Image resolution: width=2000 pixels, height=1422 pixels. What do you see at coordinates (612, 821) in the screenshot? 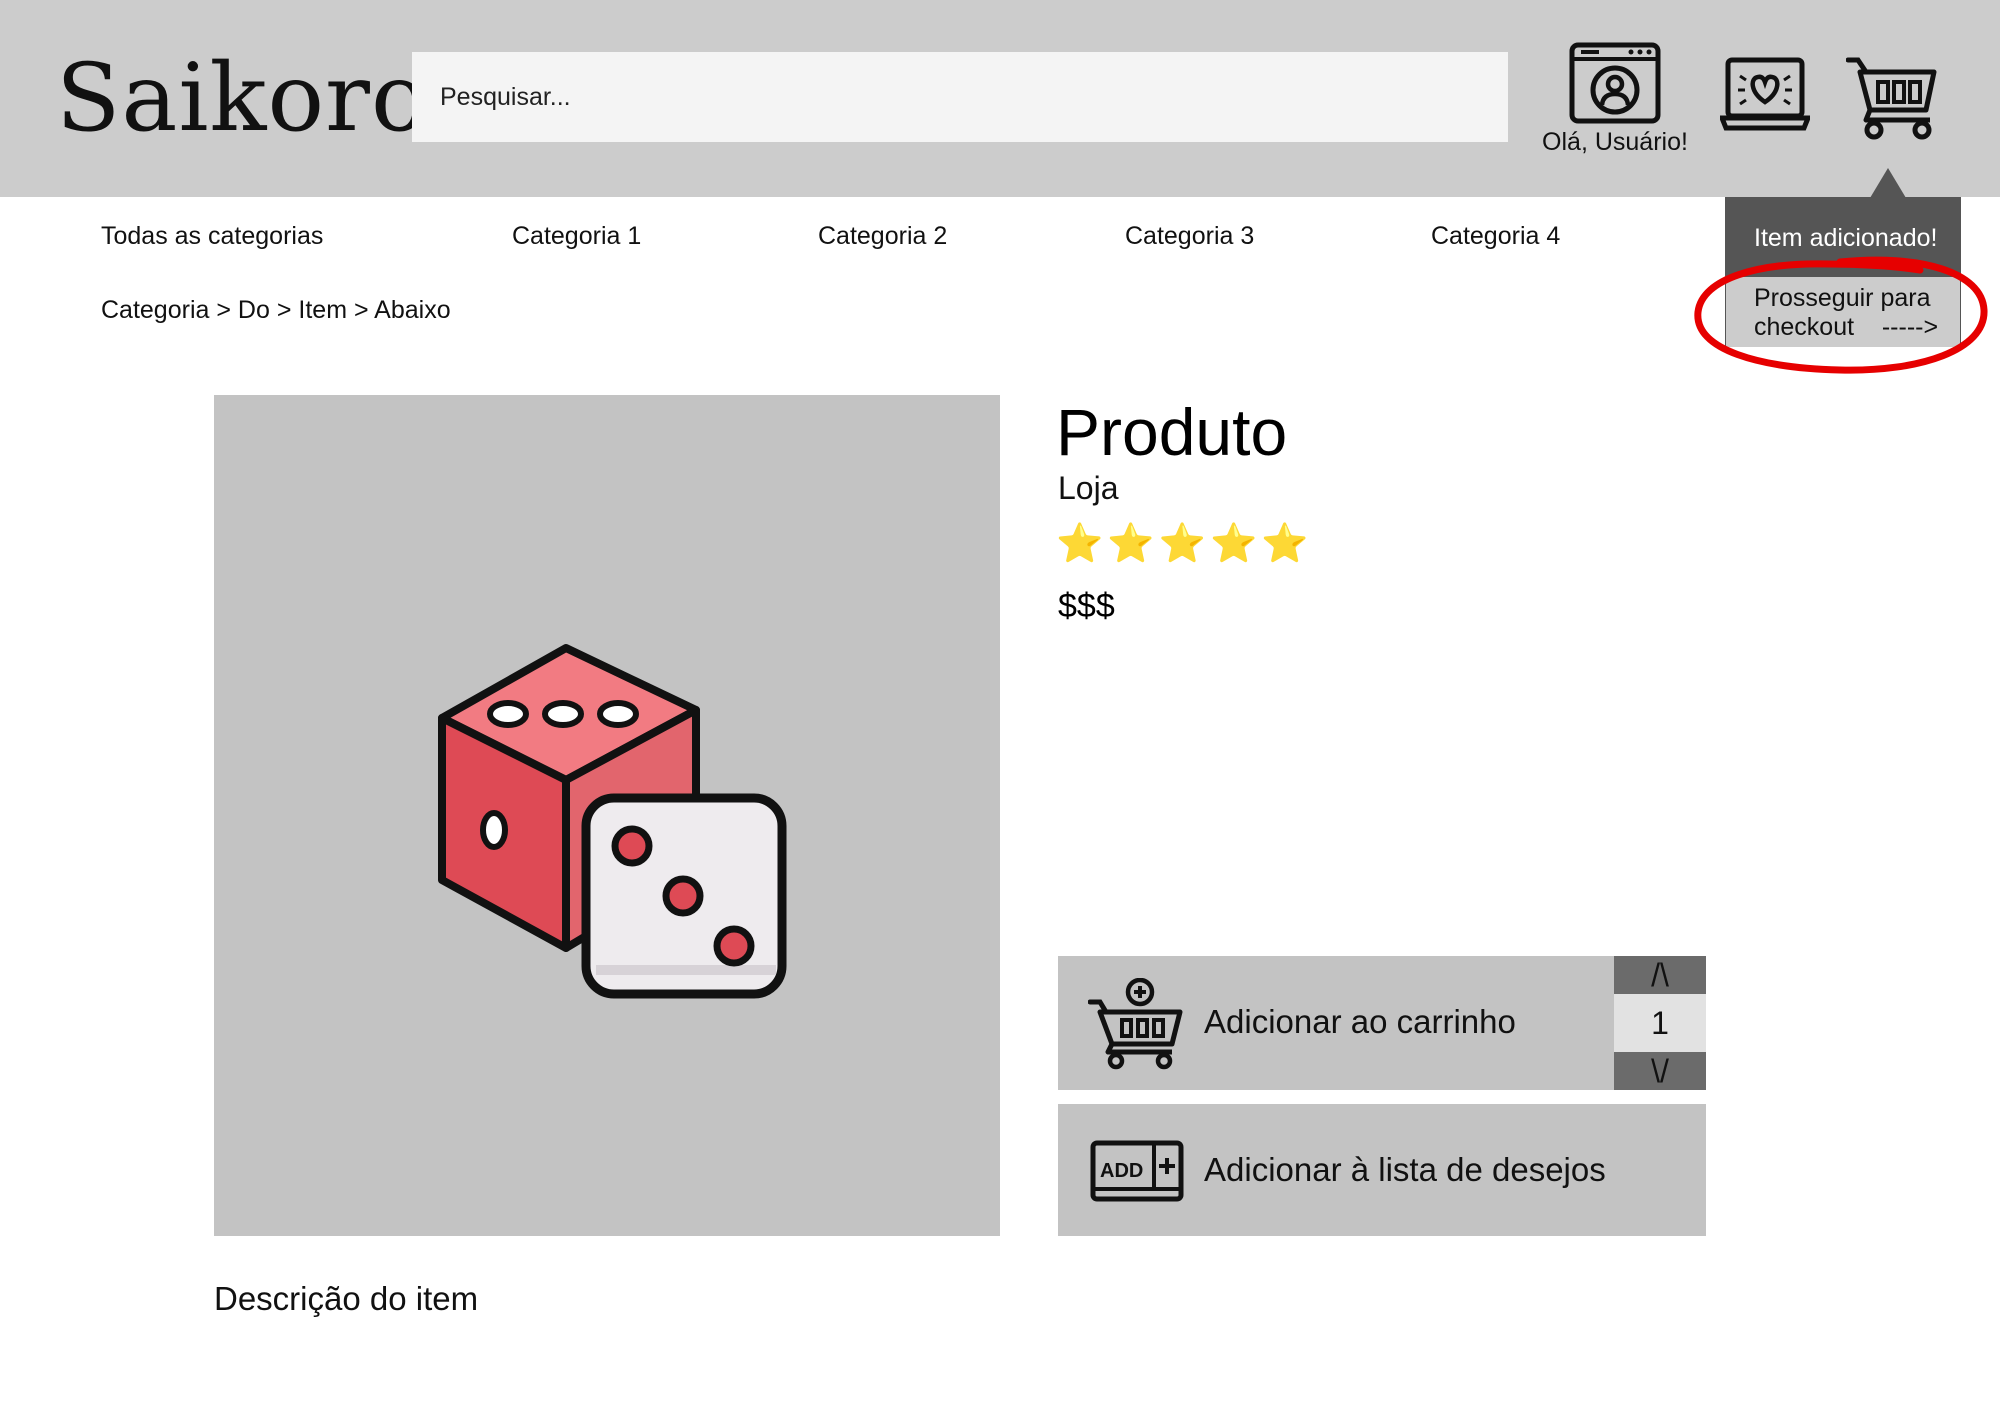
I see `dice-icon` at bounding box center [612, 821].